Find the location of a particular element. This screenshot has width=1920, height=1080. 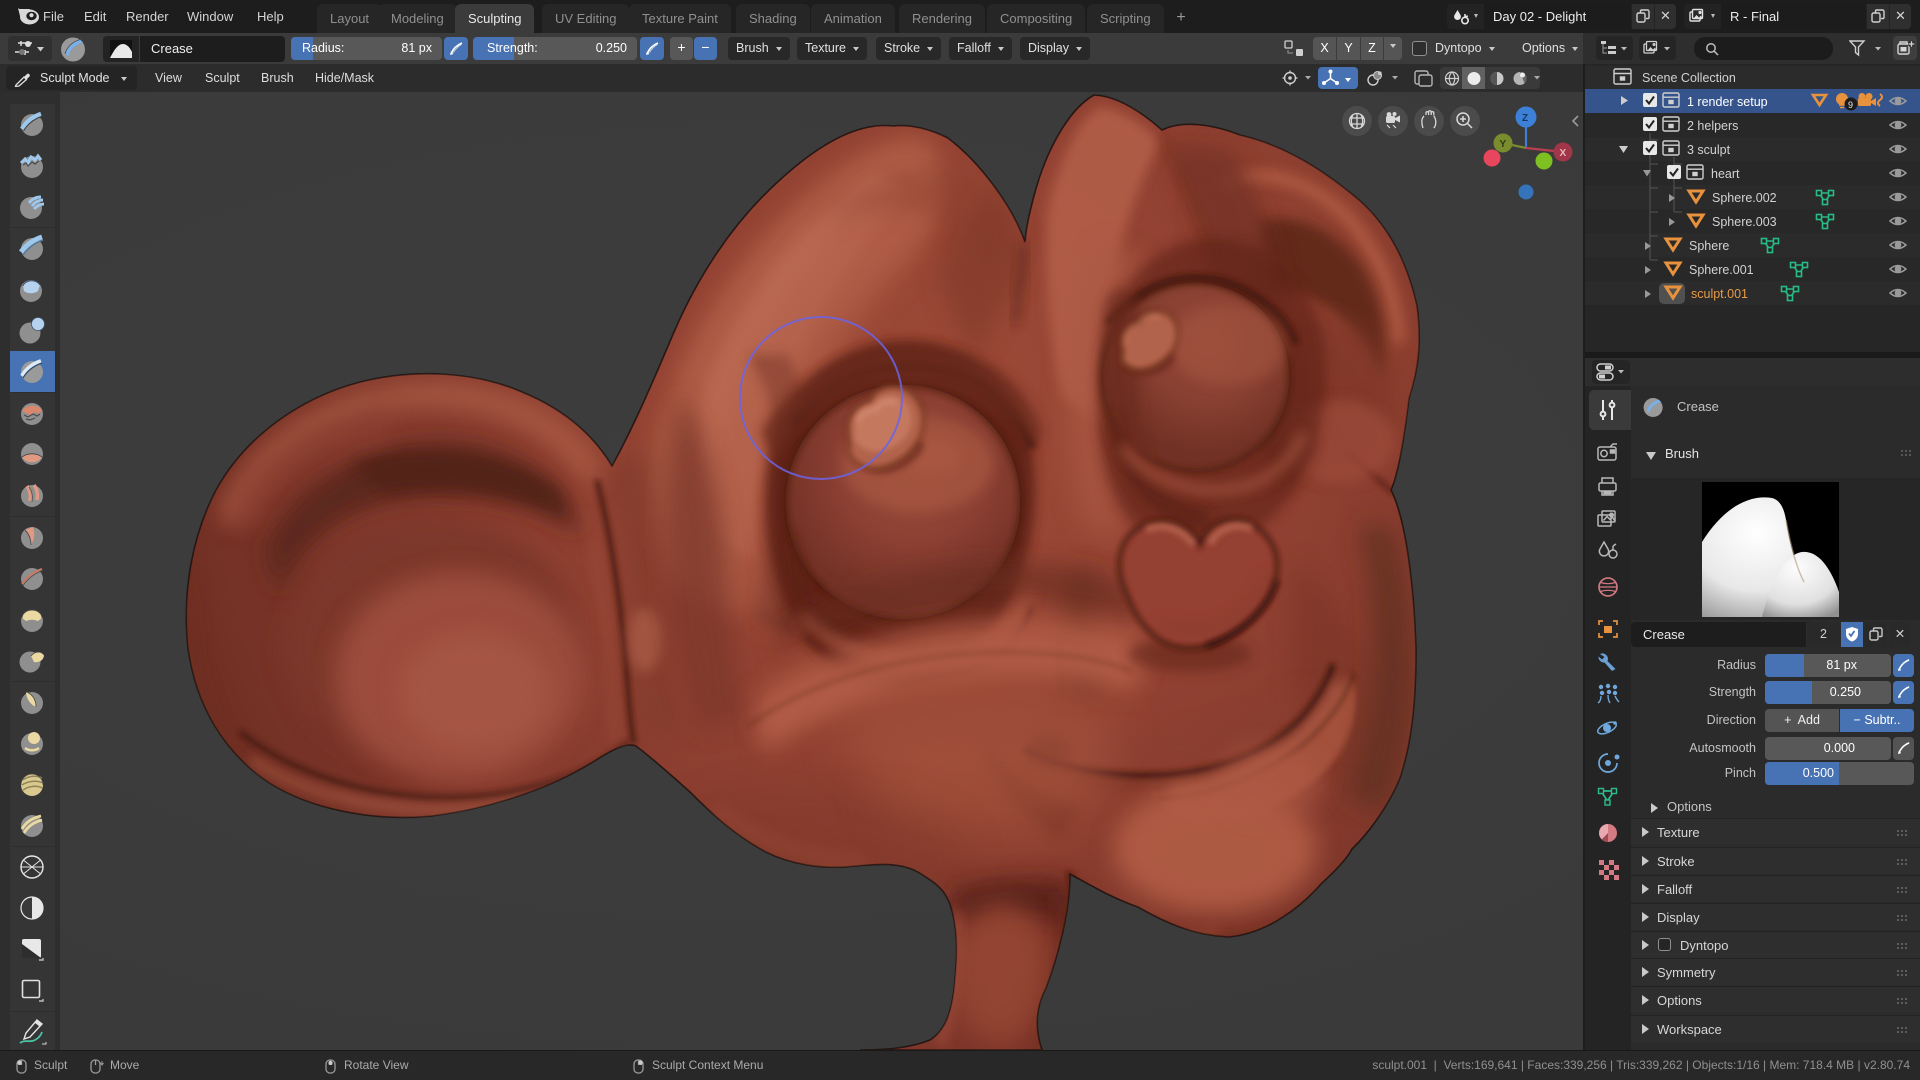

svg-text: heart is located at coordinates (1725, 174).